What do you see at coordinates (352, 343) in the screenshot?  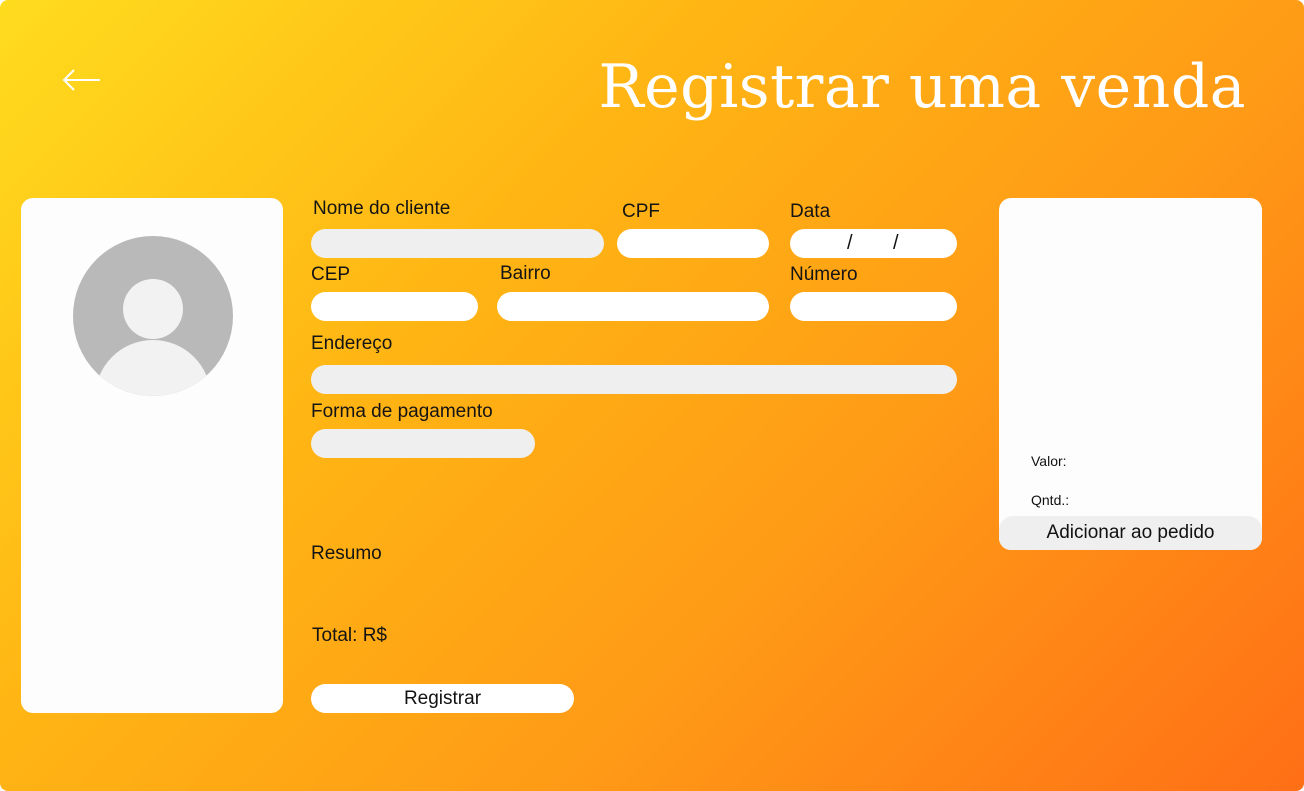 I see `endereco-label: Endereço` at bounding box center [352, 343].